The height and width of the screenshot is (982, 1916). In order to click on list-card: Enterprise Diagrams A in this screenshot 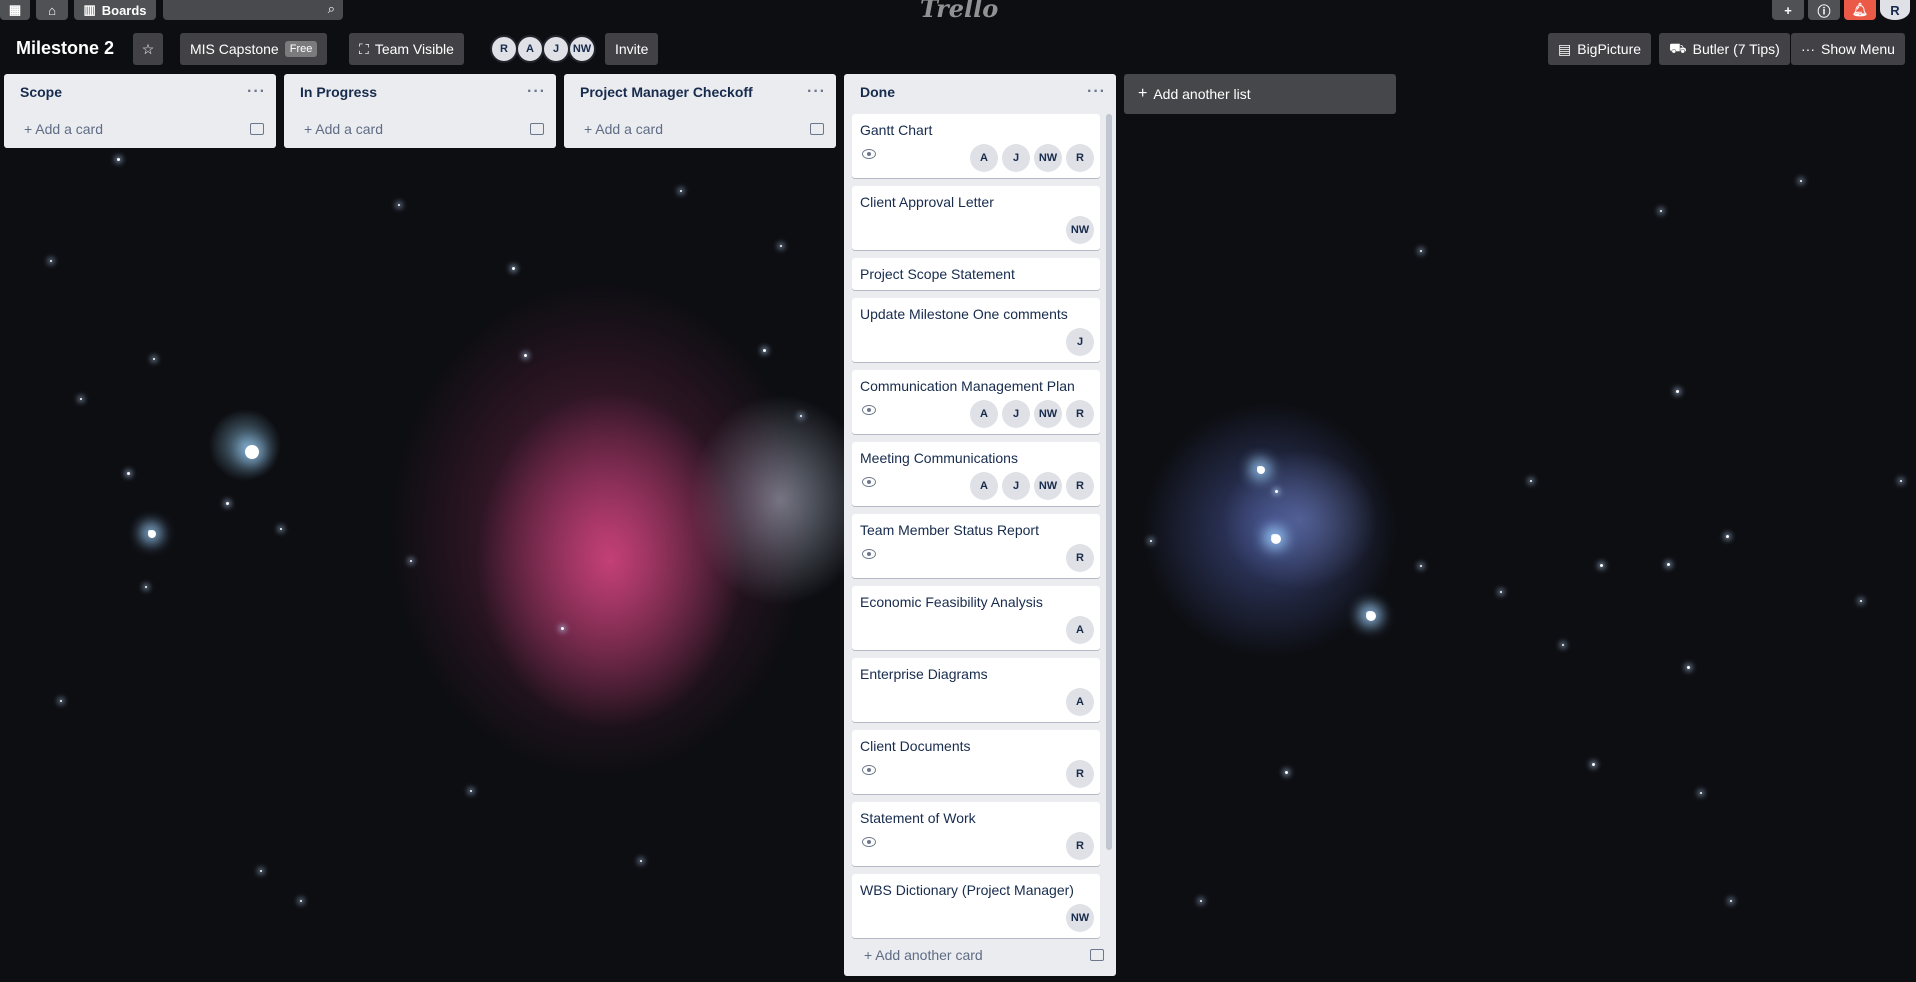, I will do `click(976, 690)`.